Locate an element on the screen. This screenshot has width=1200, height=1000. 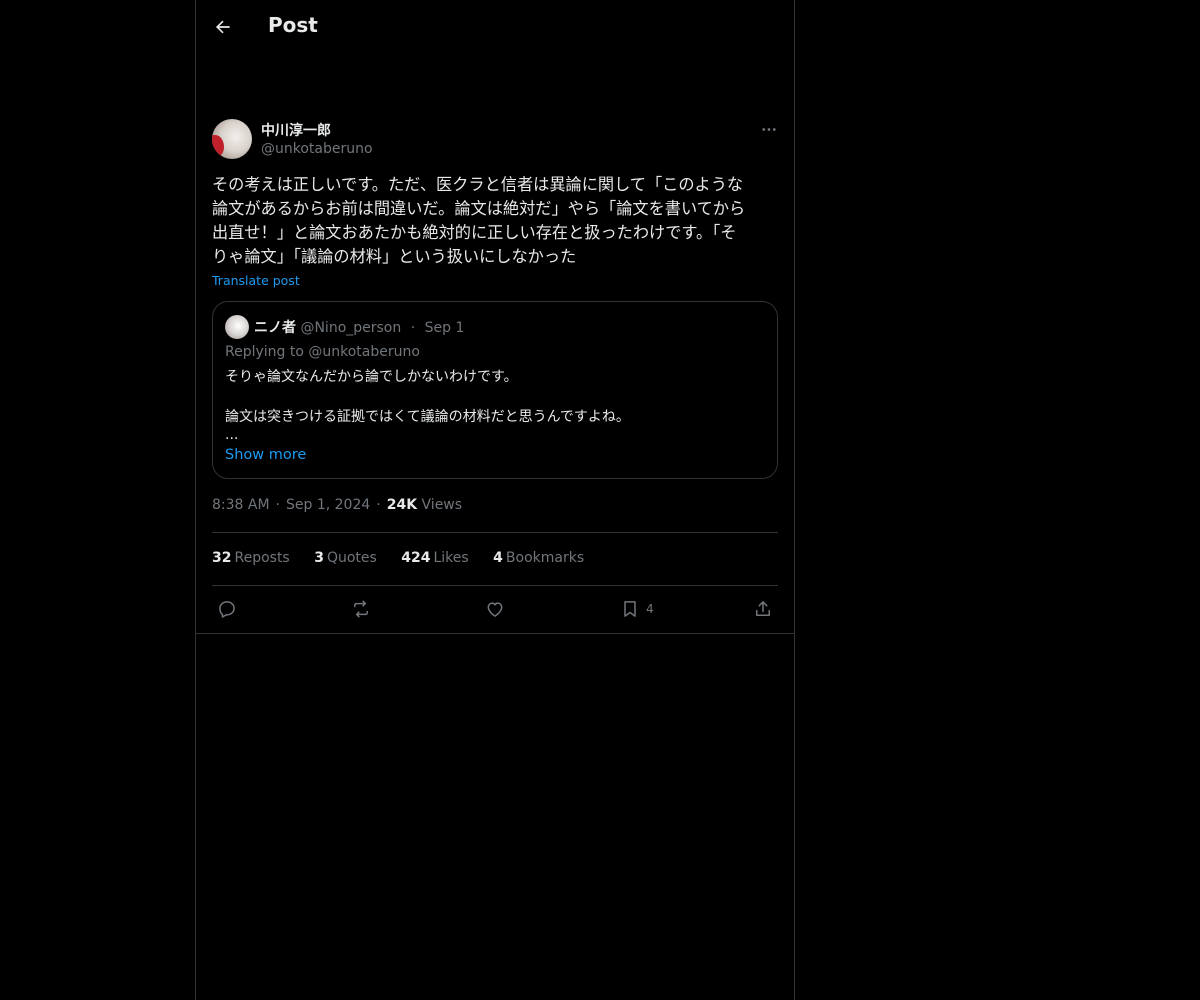
likes-stat: 424 Likes is located at coordinates (434, 558).